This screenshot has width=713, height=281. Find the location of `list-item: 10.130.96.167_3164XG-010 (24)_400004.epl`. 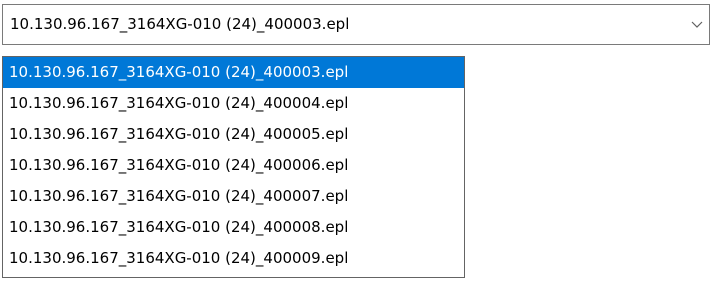

list-item: 10.130.96.167_3164XG-010 (24)_400004.epl is located at coordinates (233, 103).